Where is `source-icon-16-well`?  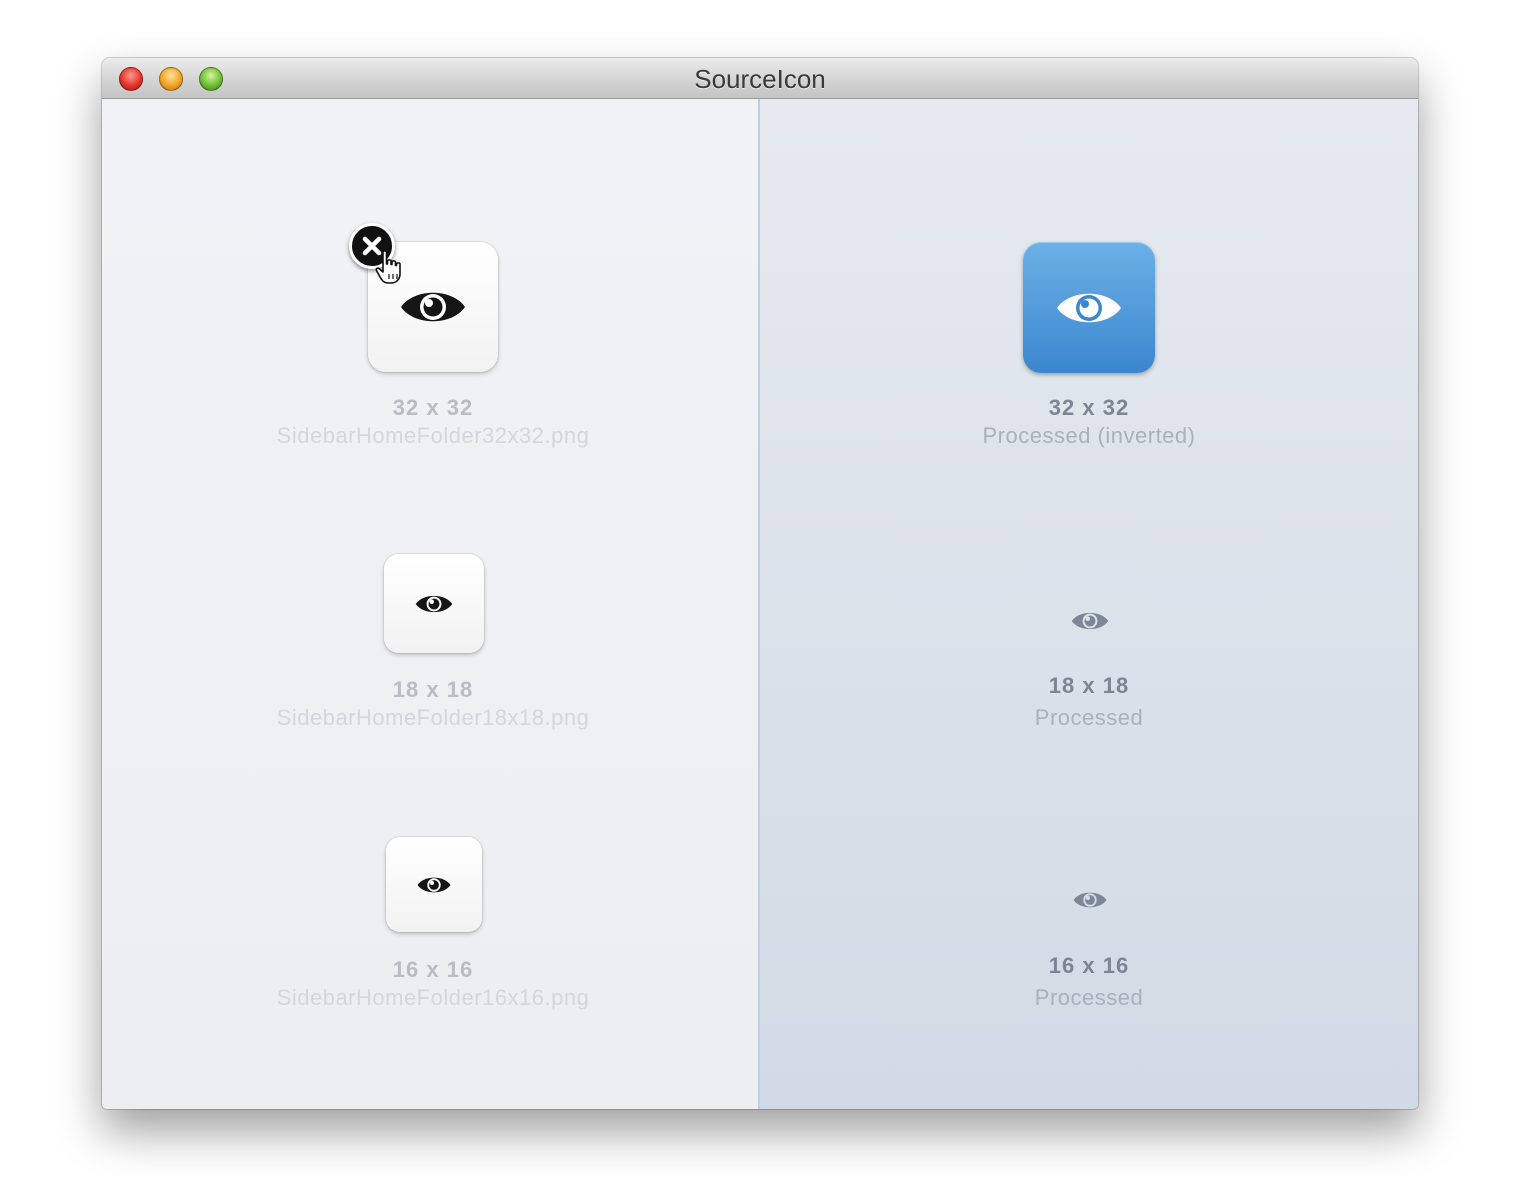
source-icon-16-well is located at coordinates (434, 884).